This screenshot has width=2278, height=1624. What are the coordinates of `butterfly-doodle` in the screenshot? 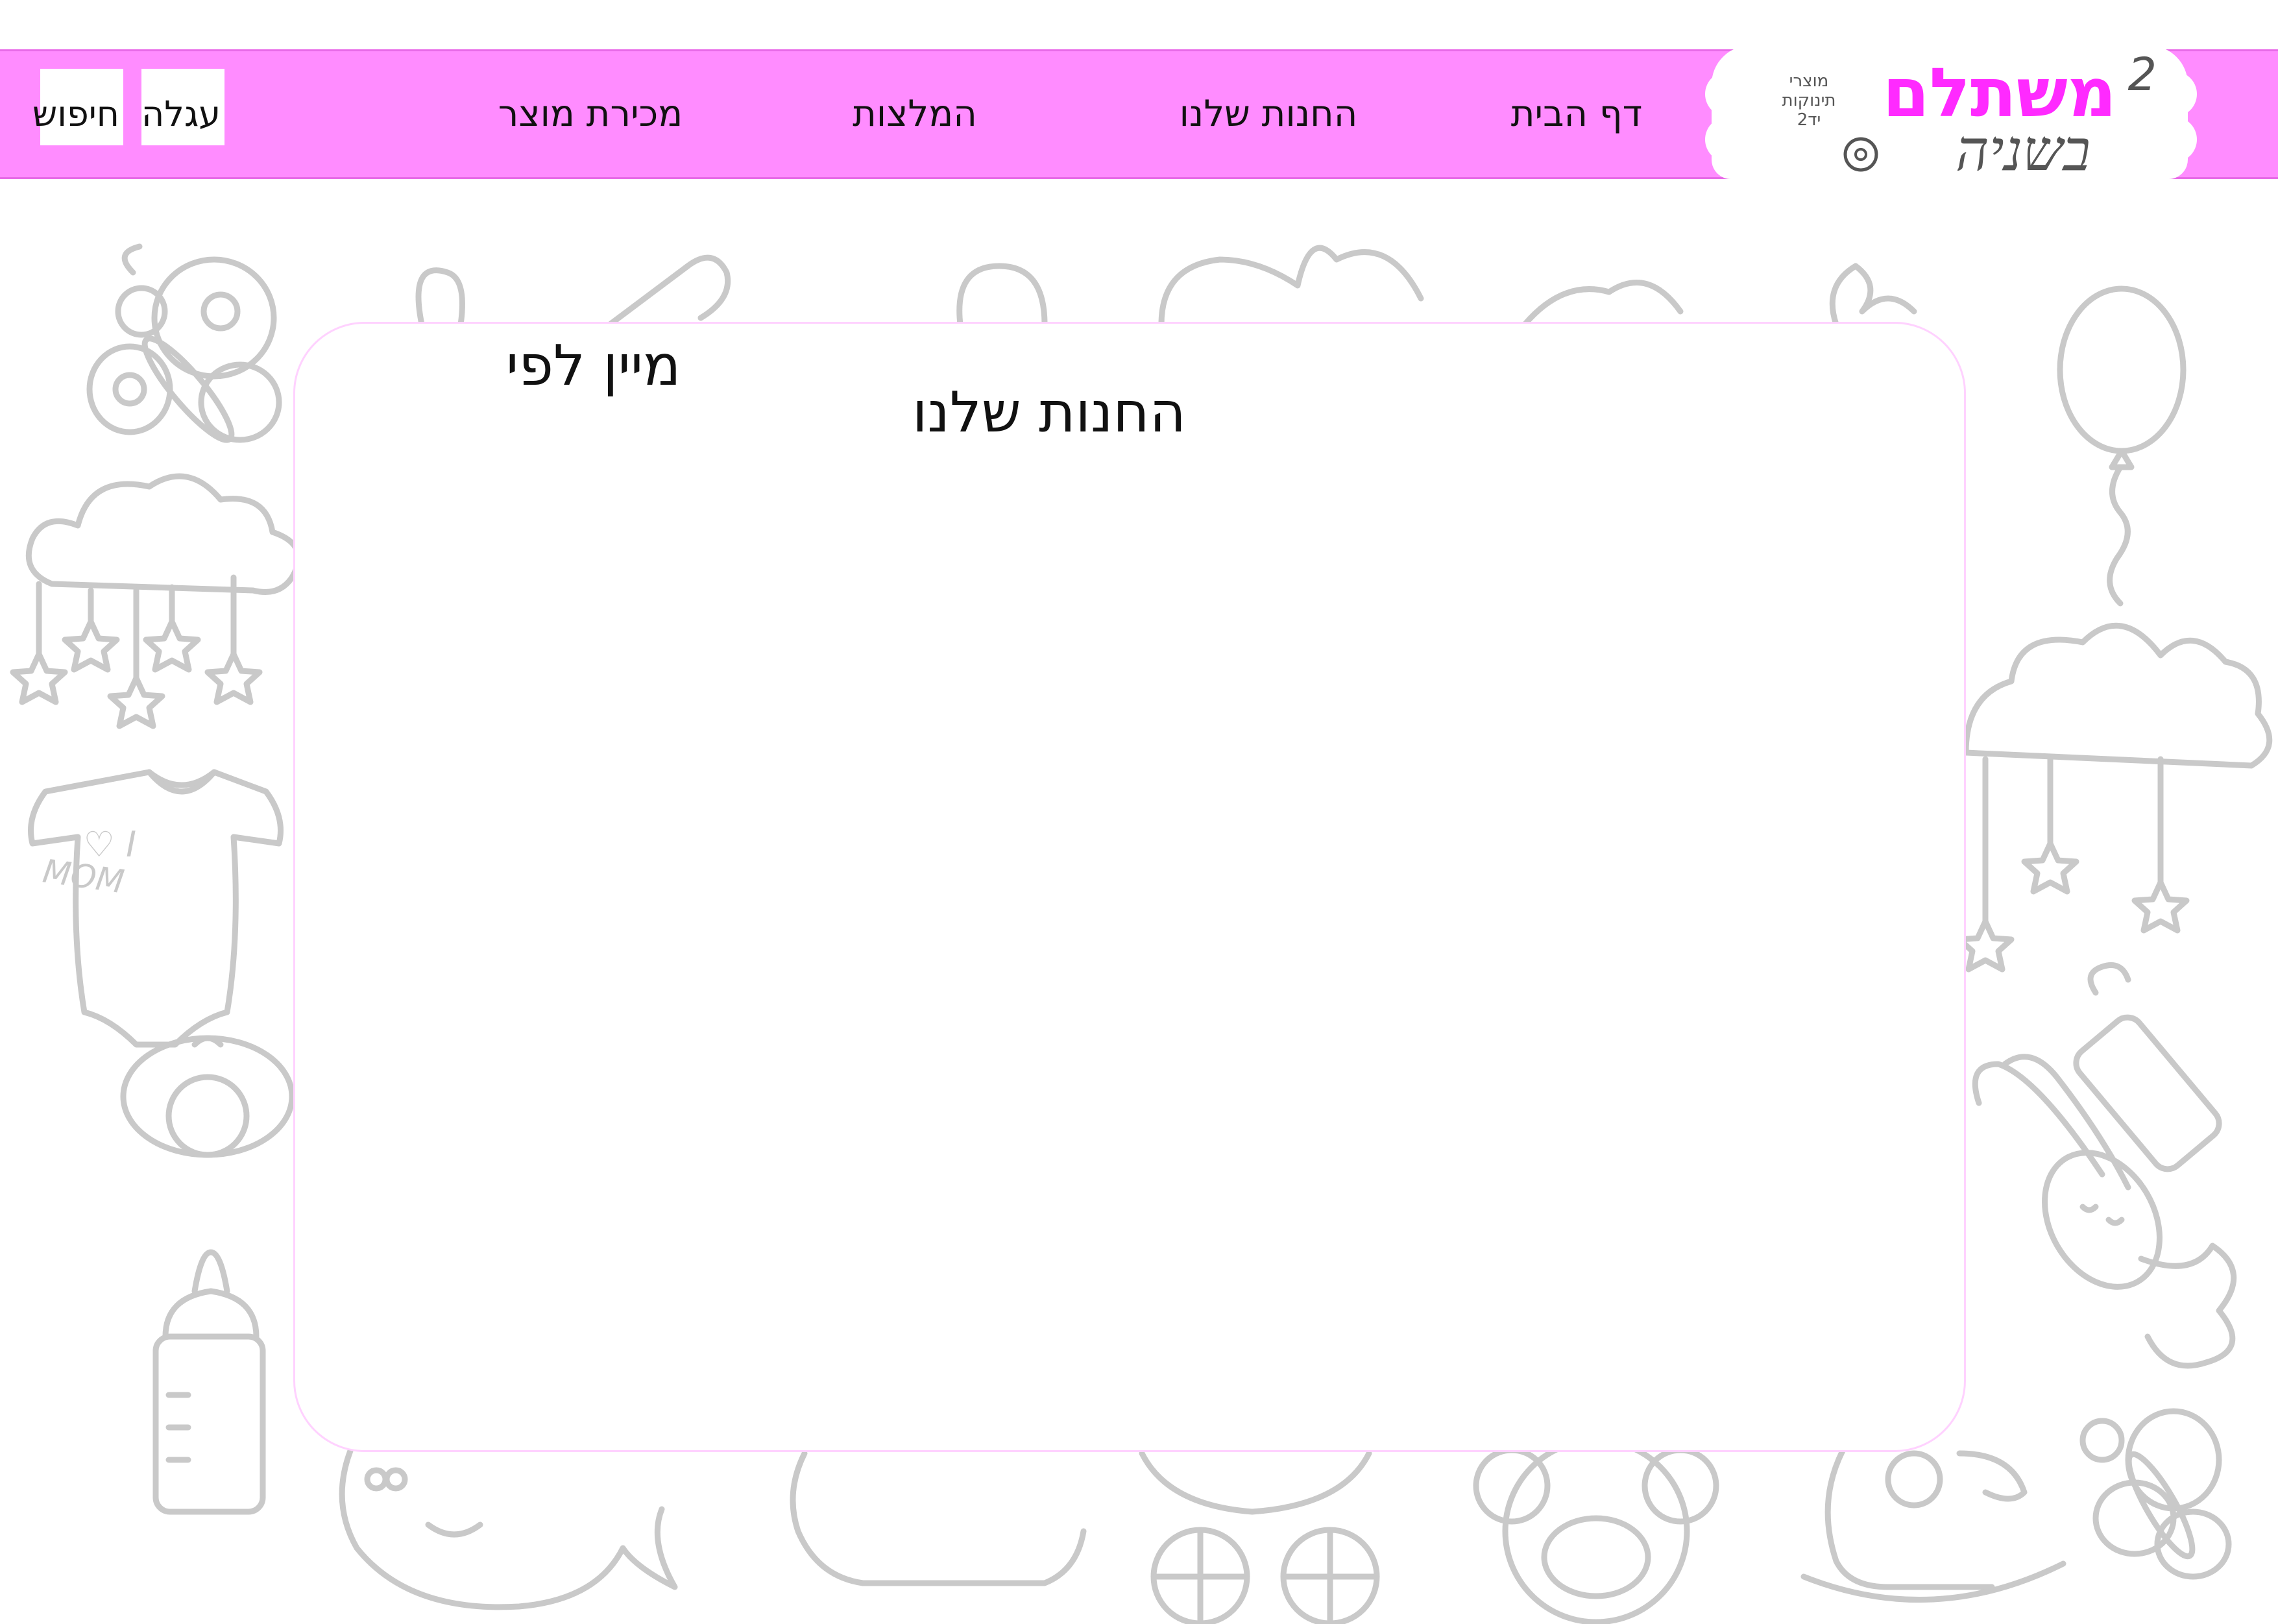 It's located at (184, 343).